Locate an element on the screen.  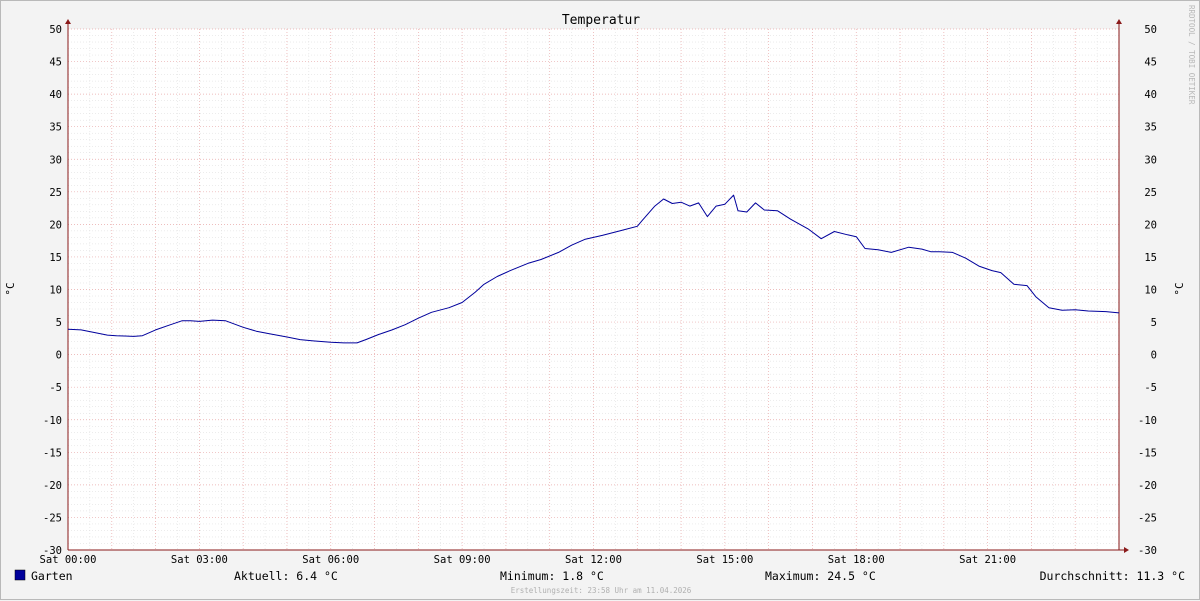
y-tick-label-right: 40 is located at coordinates (1150, 95).